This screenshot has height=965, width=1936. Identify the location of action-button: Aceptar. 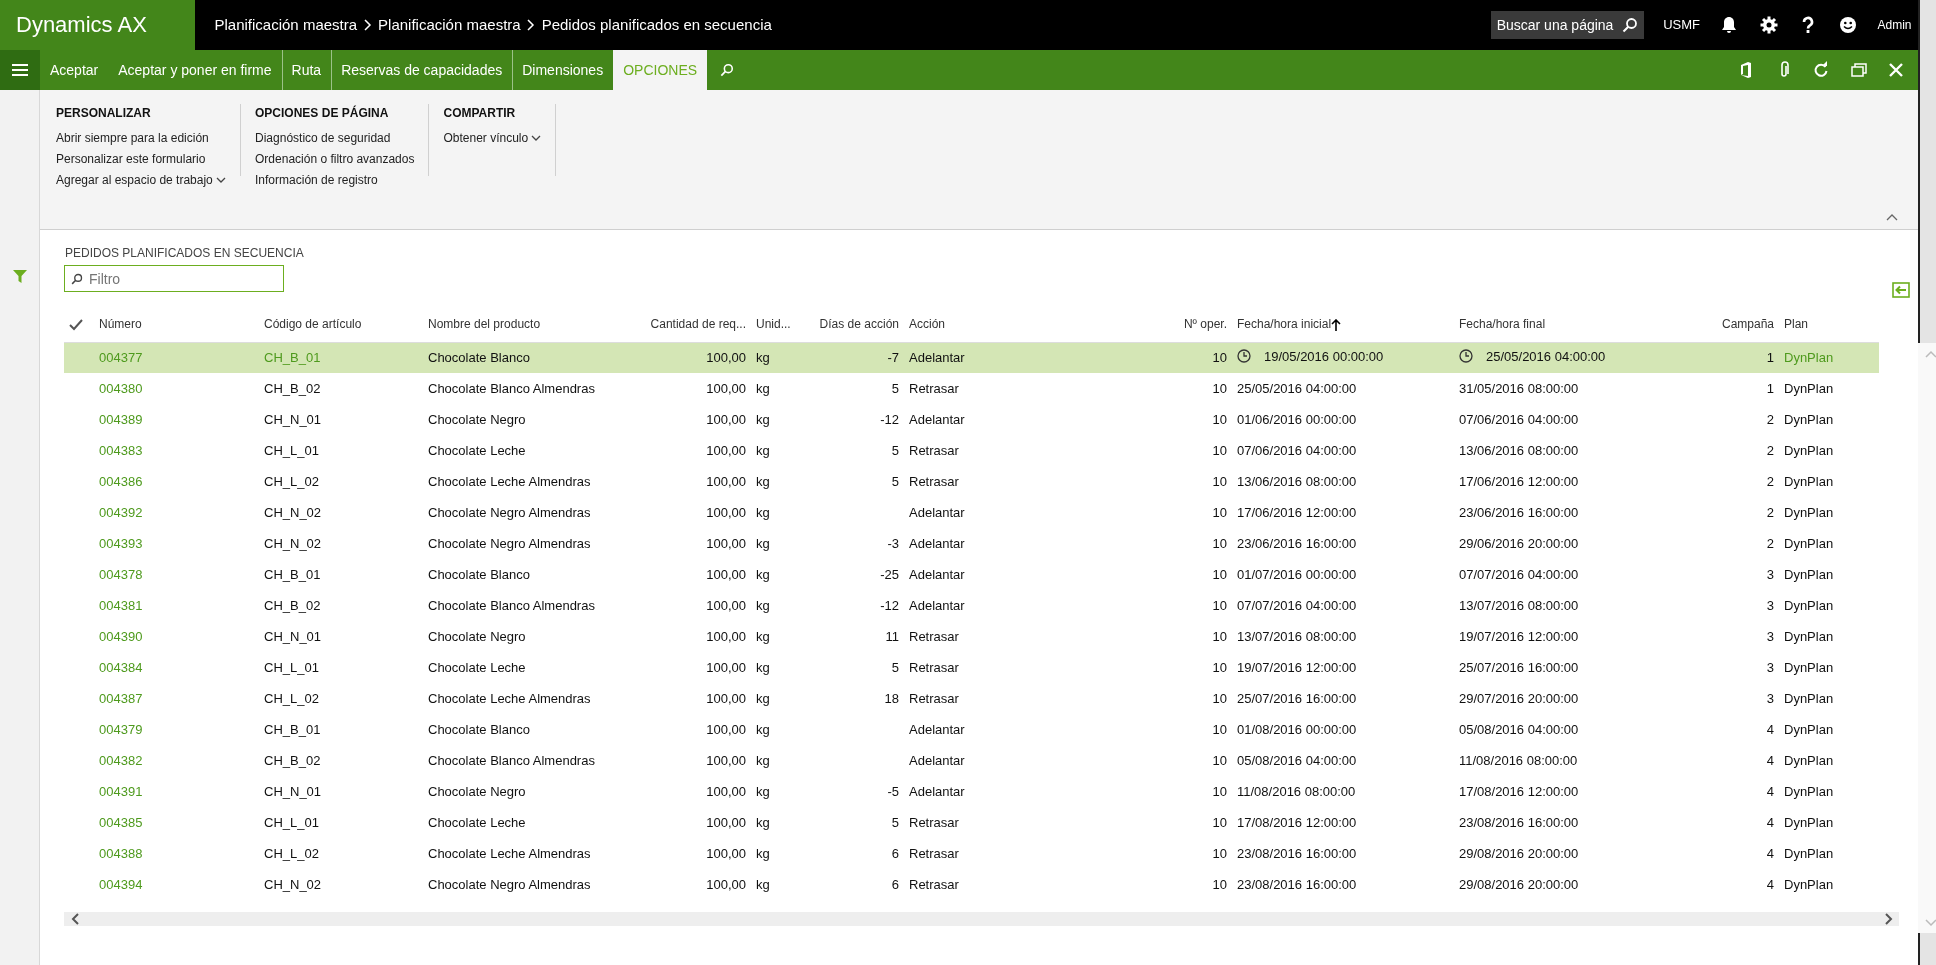
(74, 70).